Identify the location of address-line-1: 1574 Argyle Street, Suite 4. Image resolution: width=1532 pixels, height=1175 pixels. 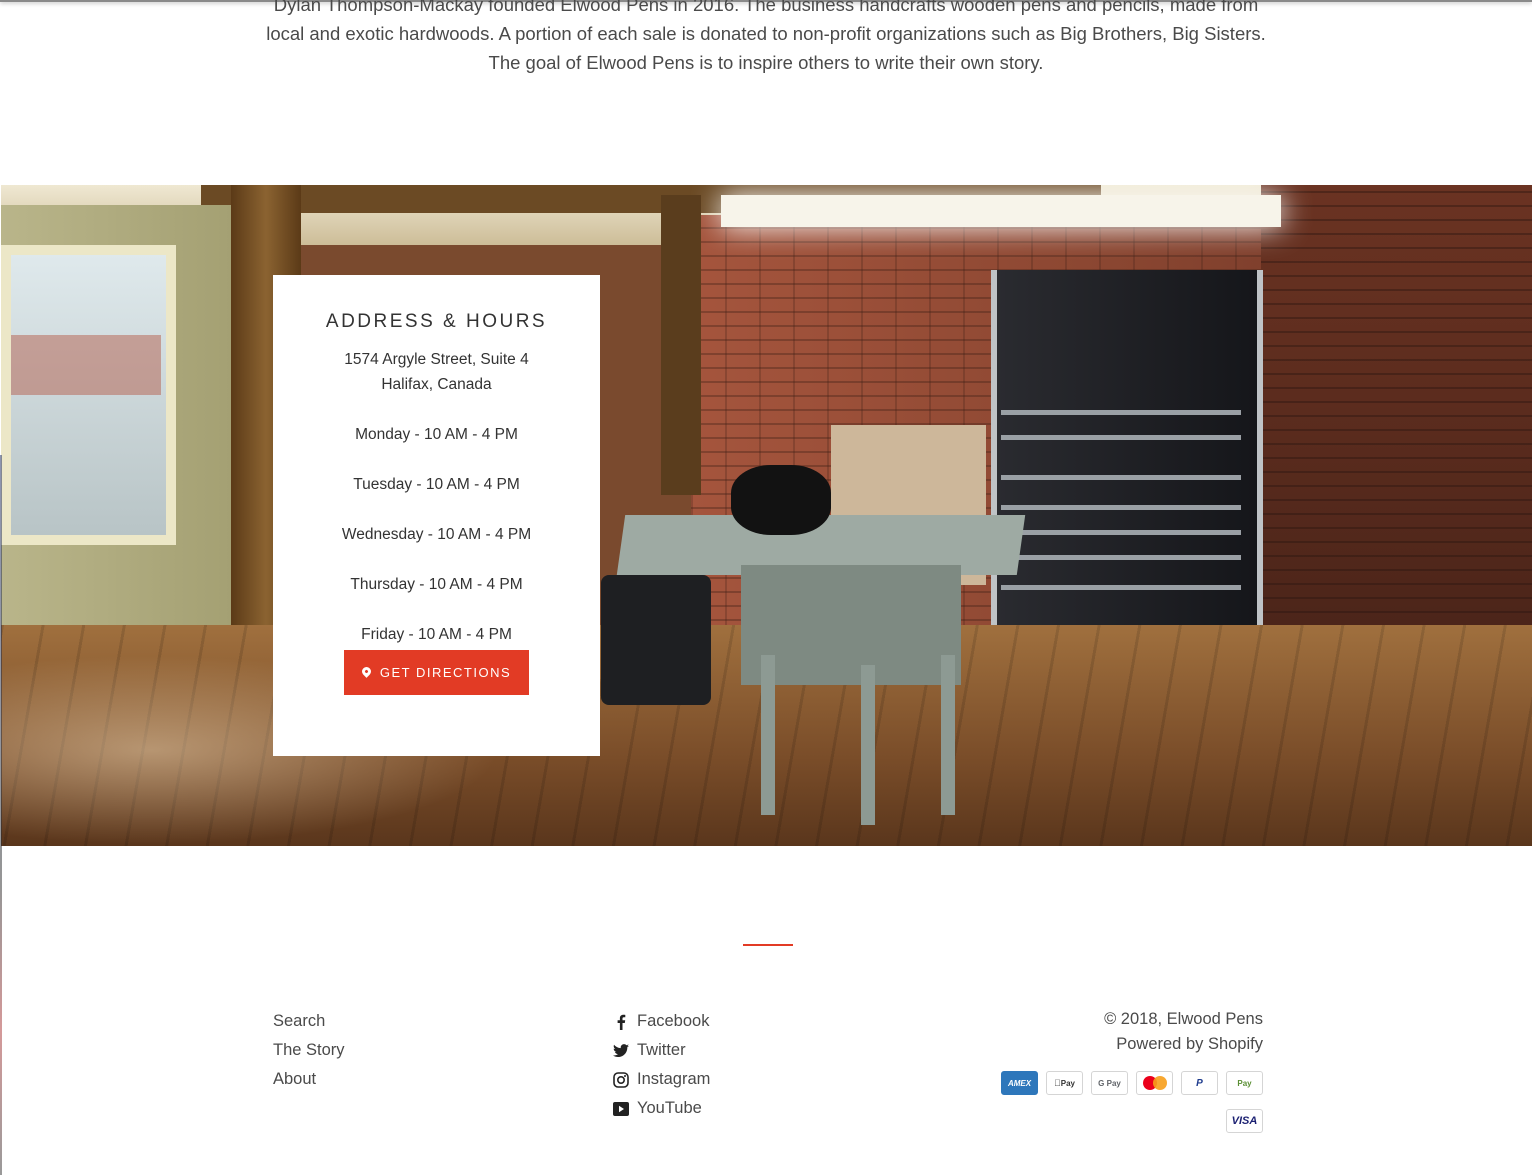
(436, 359).